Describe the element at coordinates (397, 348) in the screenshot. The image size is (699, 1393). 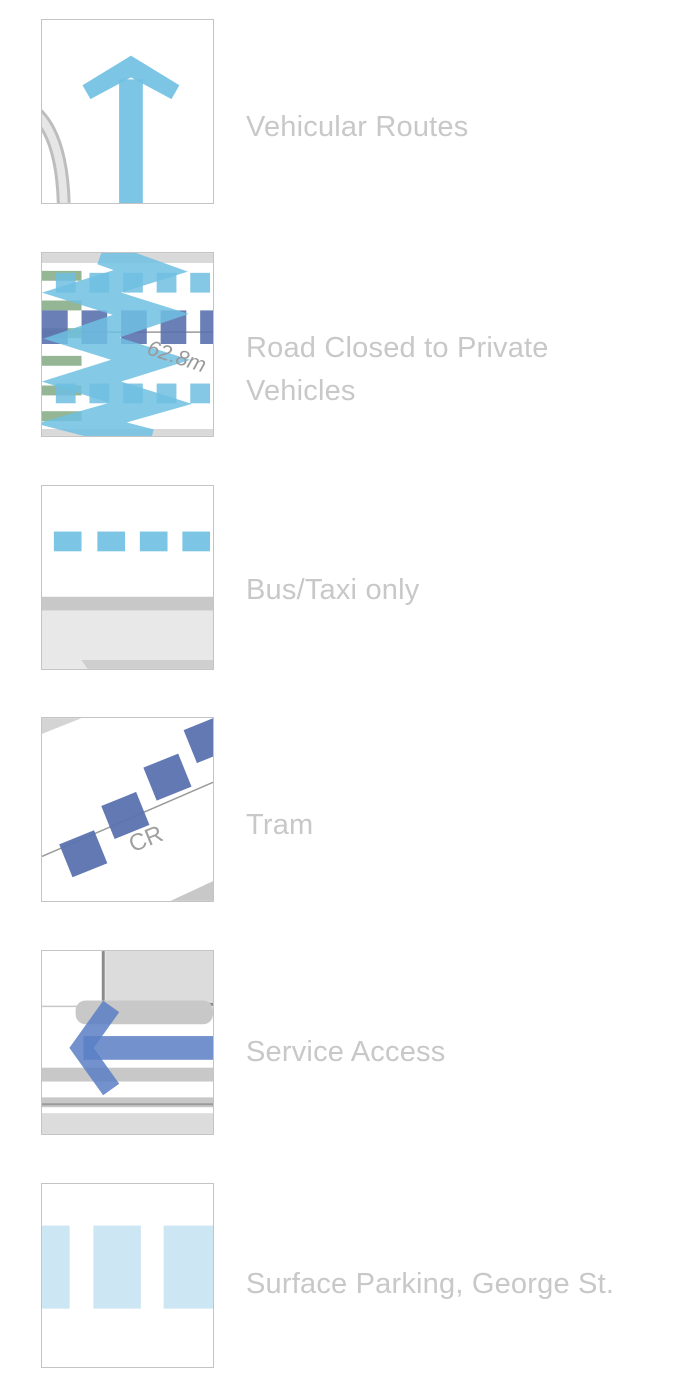
I see `legend-label-line1: Road Closed to Private` at that location.